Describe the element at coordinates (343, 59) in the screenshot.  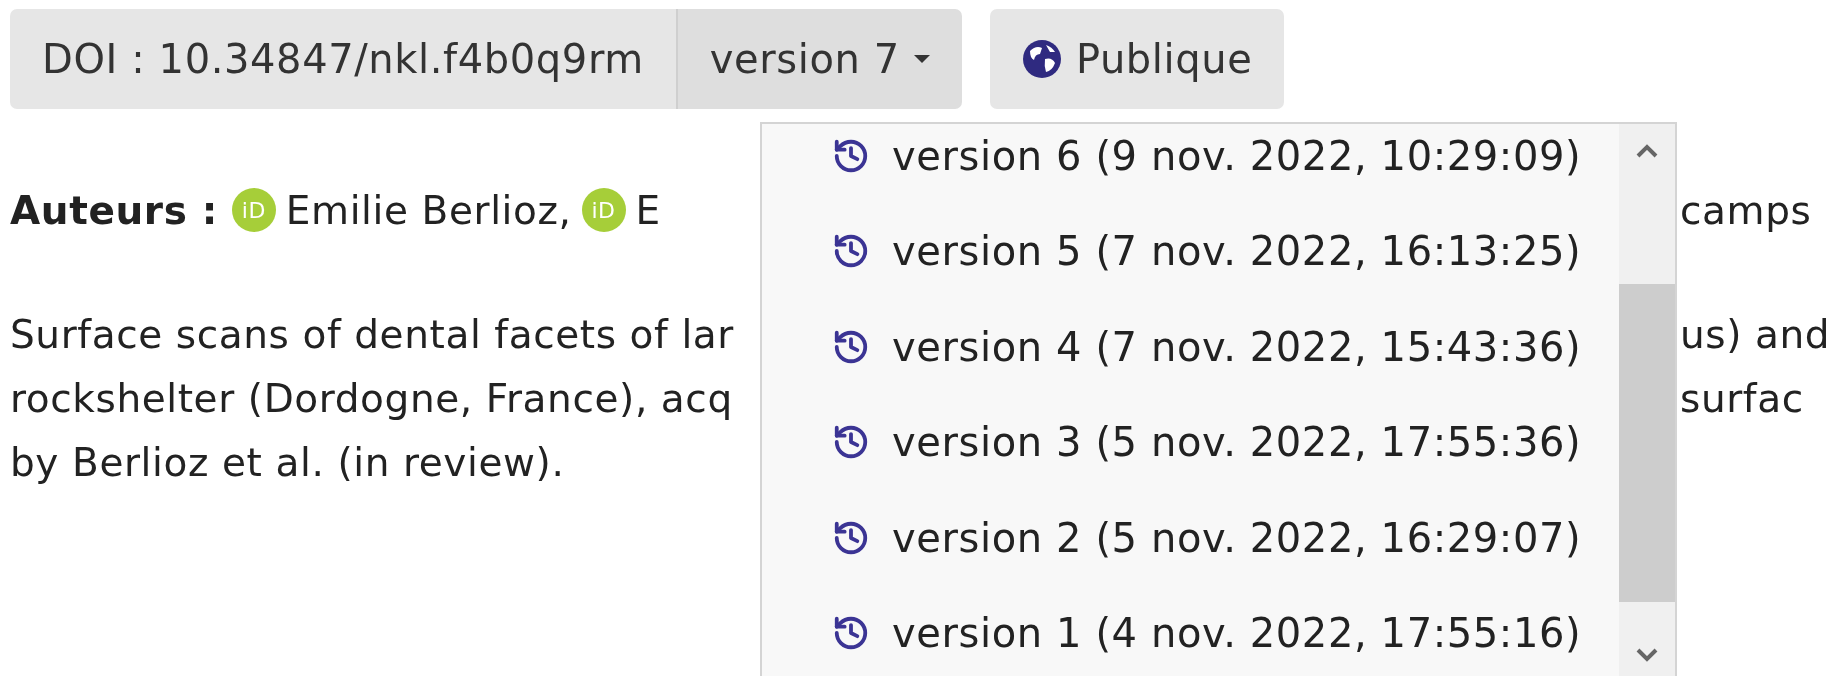
I see `doi-button: DOI : 10.34847/nkl.f4b0q9rm` at that location.